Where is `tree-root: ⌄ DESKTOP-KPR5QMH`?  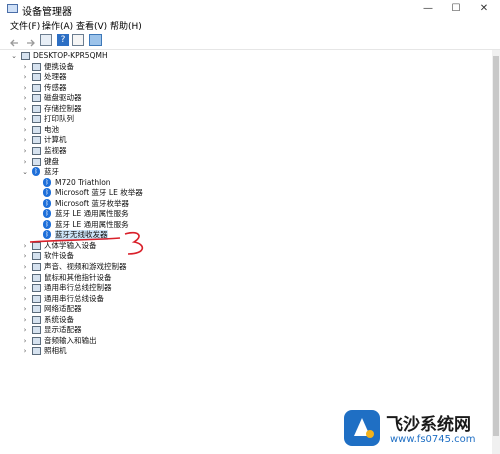
tree-root: ⌄ DESKTOP-KPR5QMH is located at coordinates (240, 56).